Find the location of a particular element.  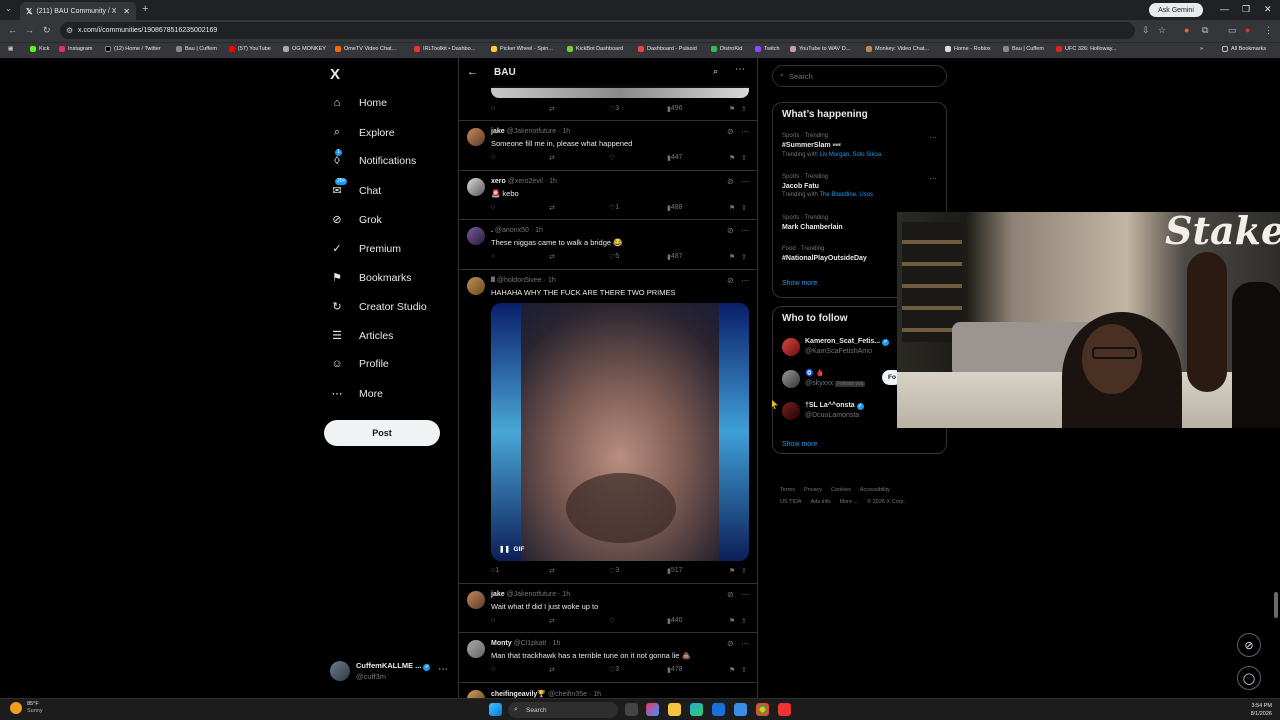

reply-button: ○ 1 is located at coordinates (495, 570).